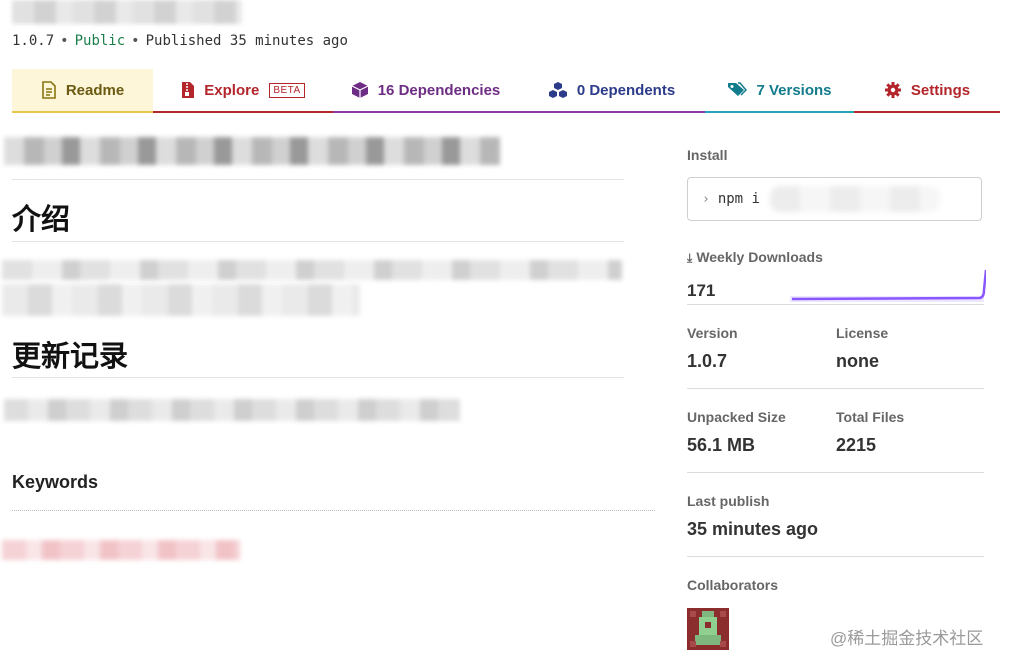 The height and width of the screenshot is (664, 1009). What do you see at coordinates (690, 258) in the screenshot?
I see `download-icon: ⤓` at bounding box center [690, 258].